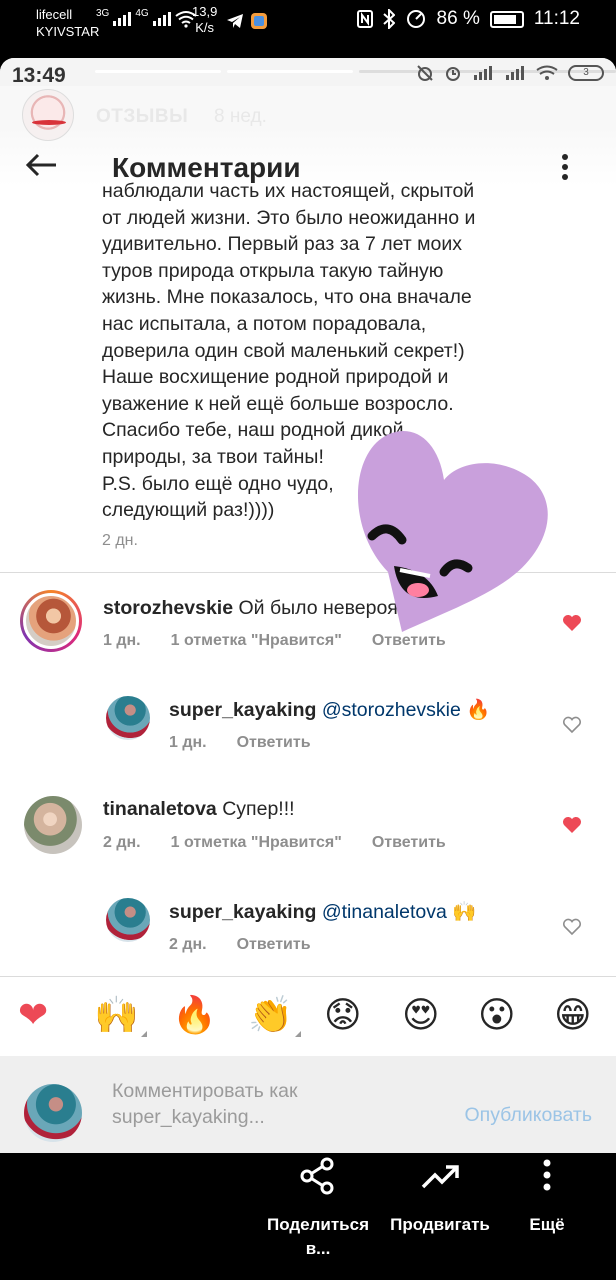 This screenshot has height=1280, width=616. What do you see at coordinates (287, 297) in the screenshot?
I see `caption-line: жизнь. Мне показалось, что она вначале` at bounding box center [287, 297].